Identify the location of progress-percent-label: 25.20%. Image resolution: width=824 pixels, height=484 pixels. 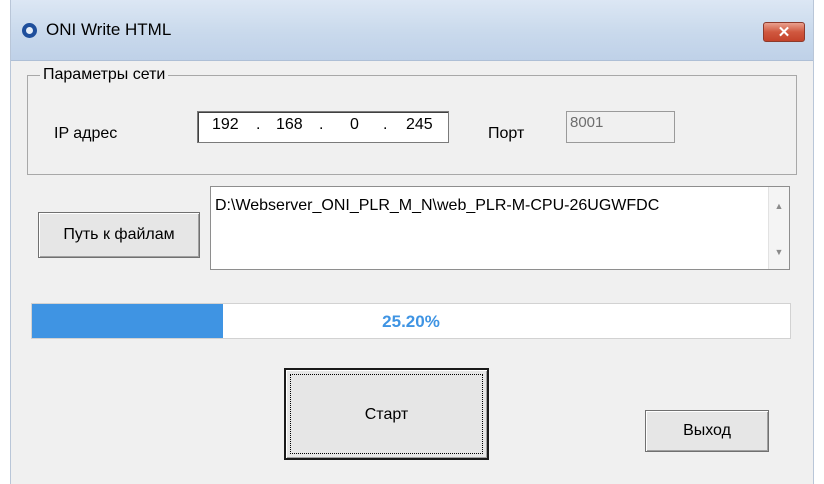
(411, 321).